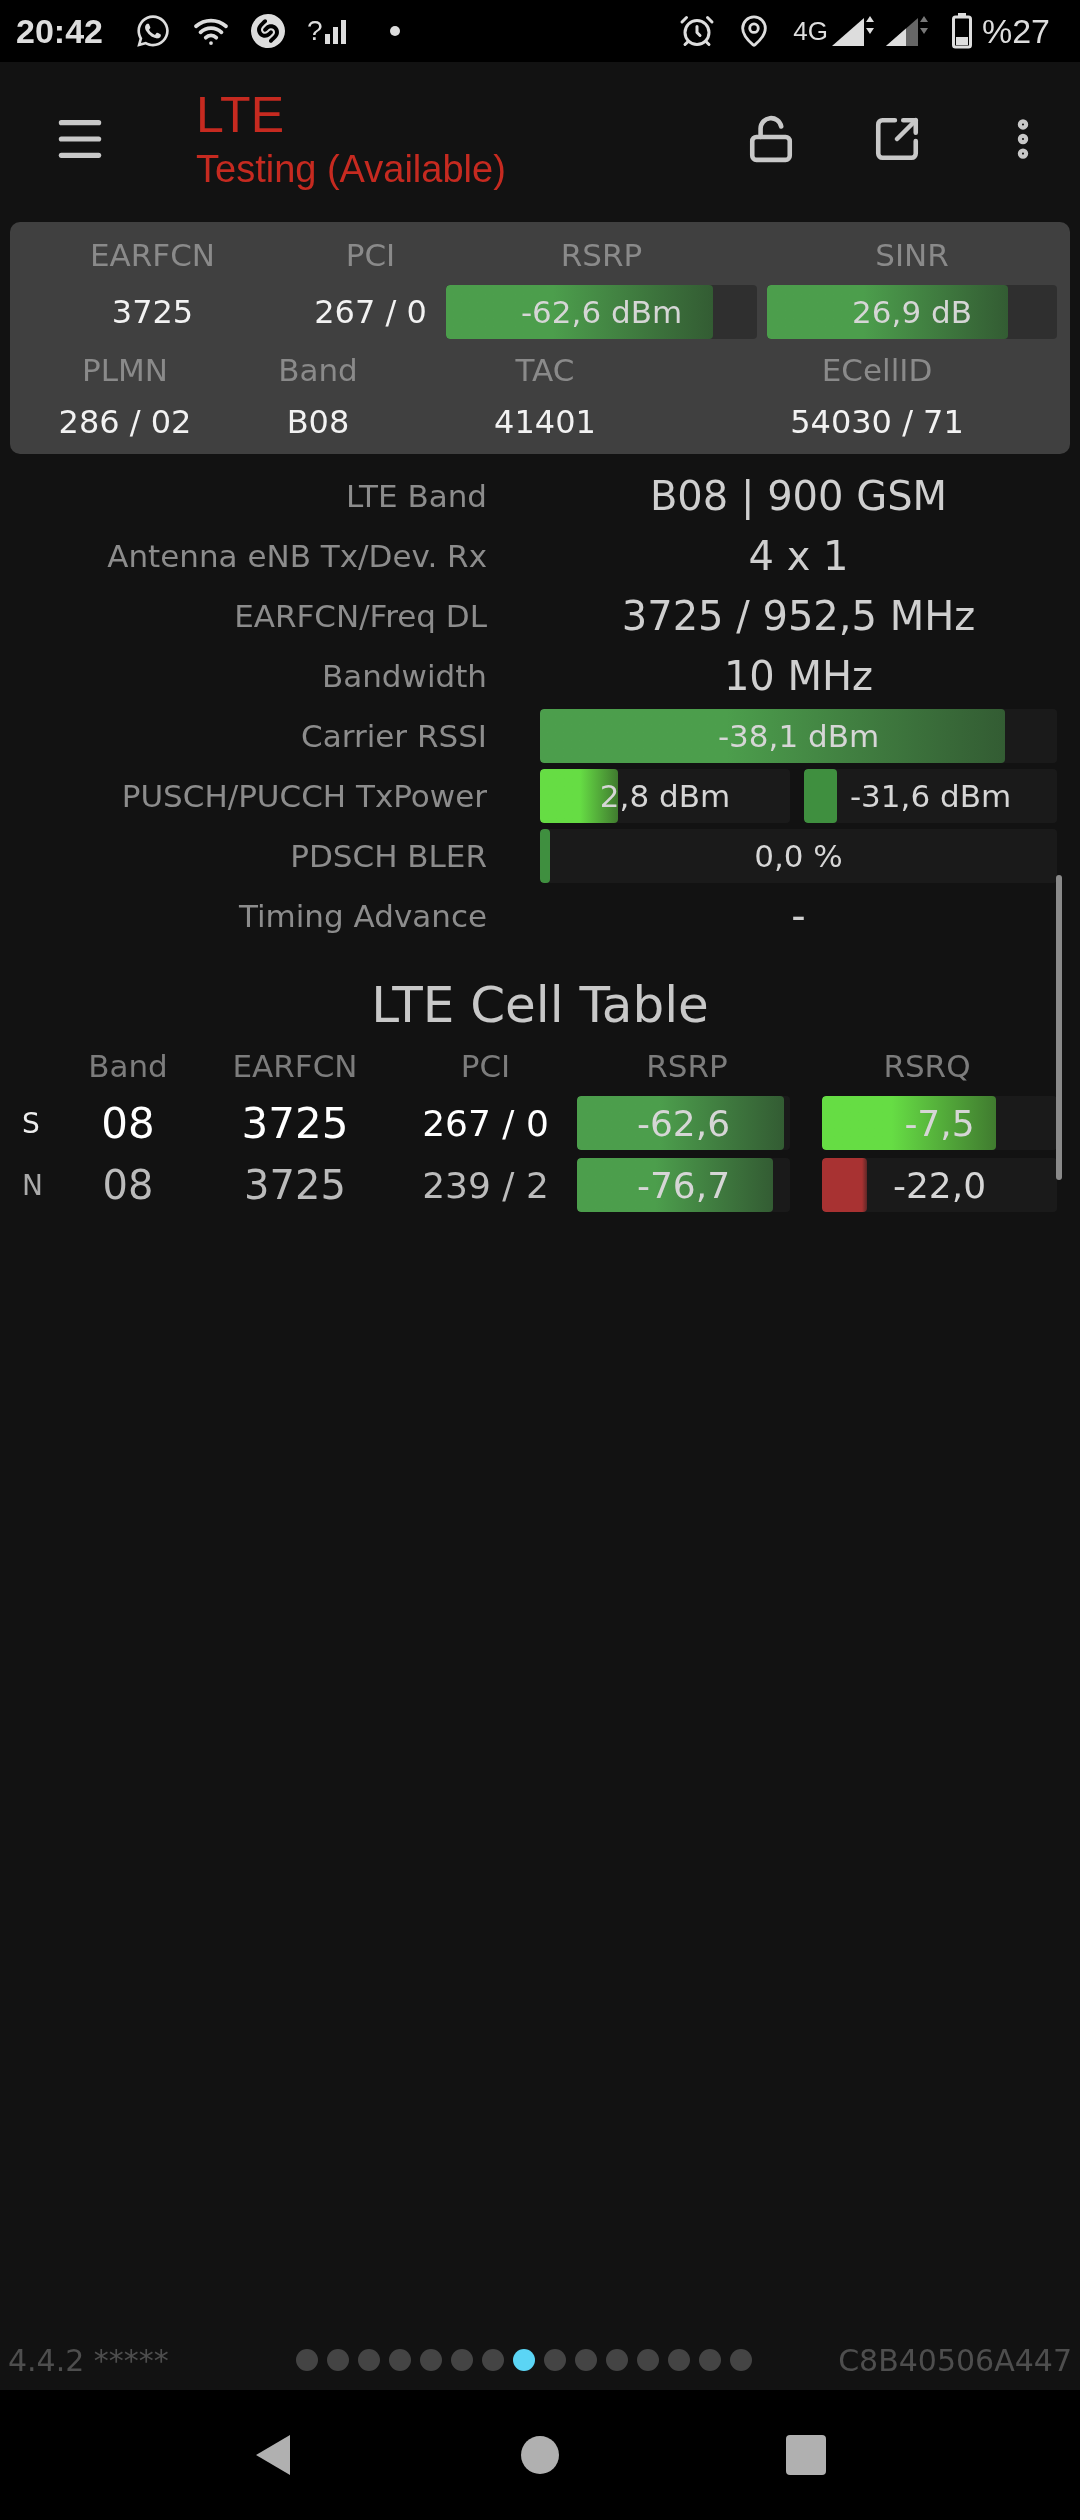  Describe the element at coordinates (798, 616) in the screenshot. I see `detail-value: 3725 / 952,5 MHz` at that location.